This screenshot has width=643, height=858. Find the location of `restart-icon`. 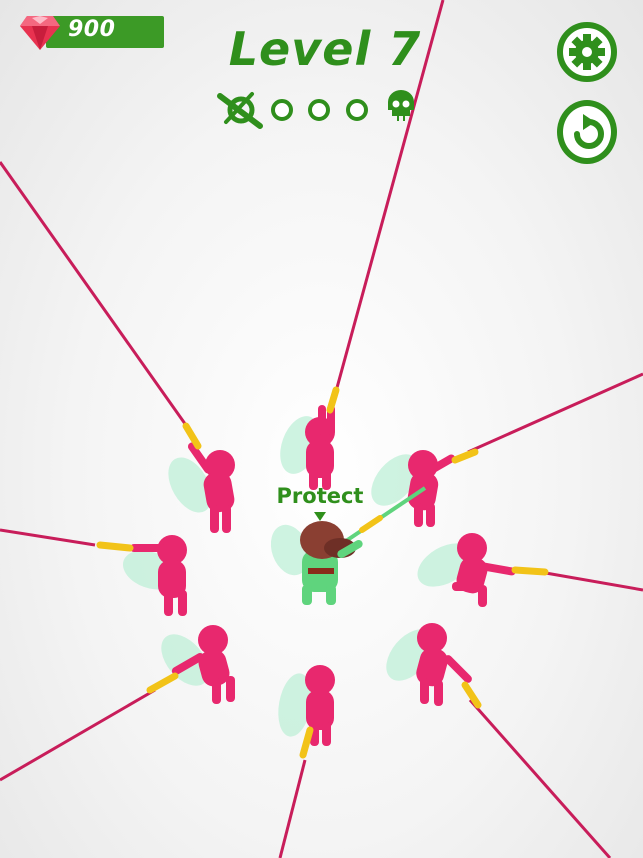

restart-icon is located at coordinates (589, 131).